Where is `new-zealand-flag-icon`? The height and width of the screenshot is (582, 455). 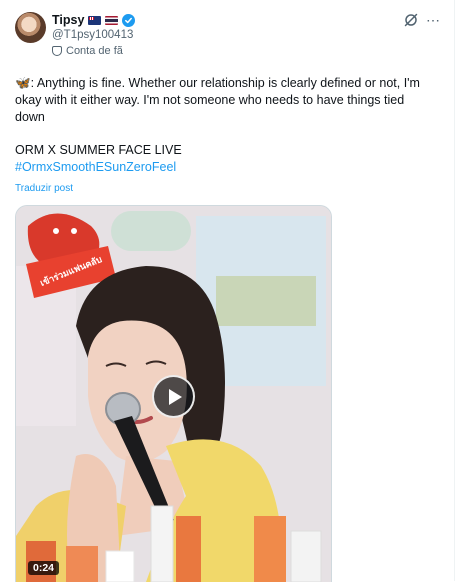
new-zealand-flag-icon is located at coordinates (95, 20).